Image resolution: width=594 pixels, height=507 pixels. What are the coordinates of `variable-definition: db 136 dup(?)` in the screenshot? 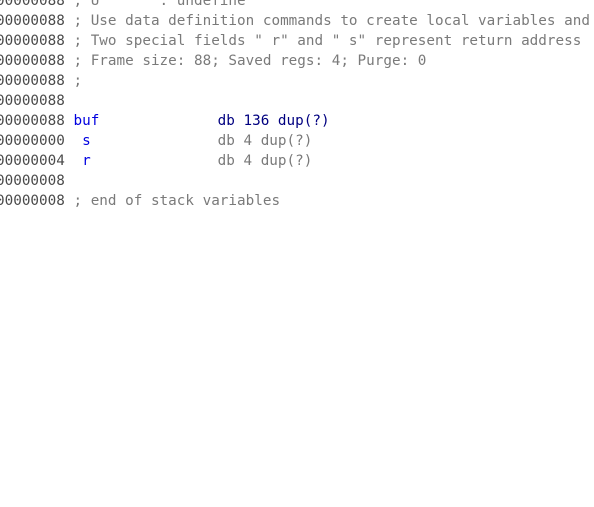 It's located at (273, 121).